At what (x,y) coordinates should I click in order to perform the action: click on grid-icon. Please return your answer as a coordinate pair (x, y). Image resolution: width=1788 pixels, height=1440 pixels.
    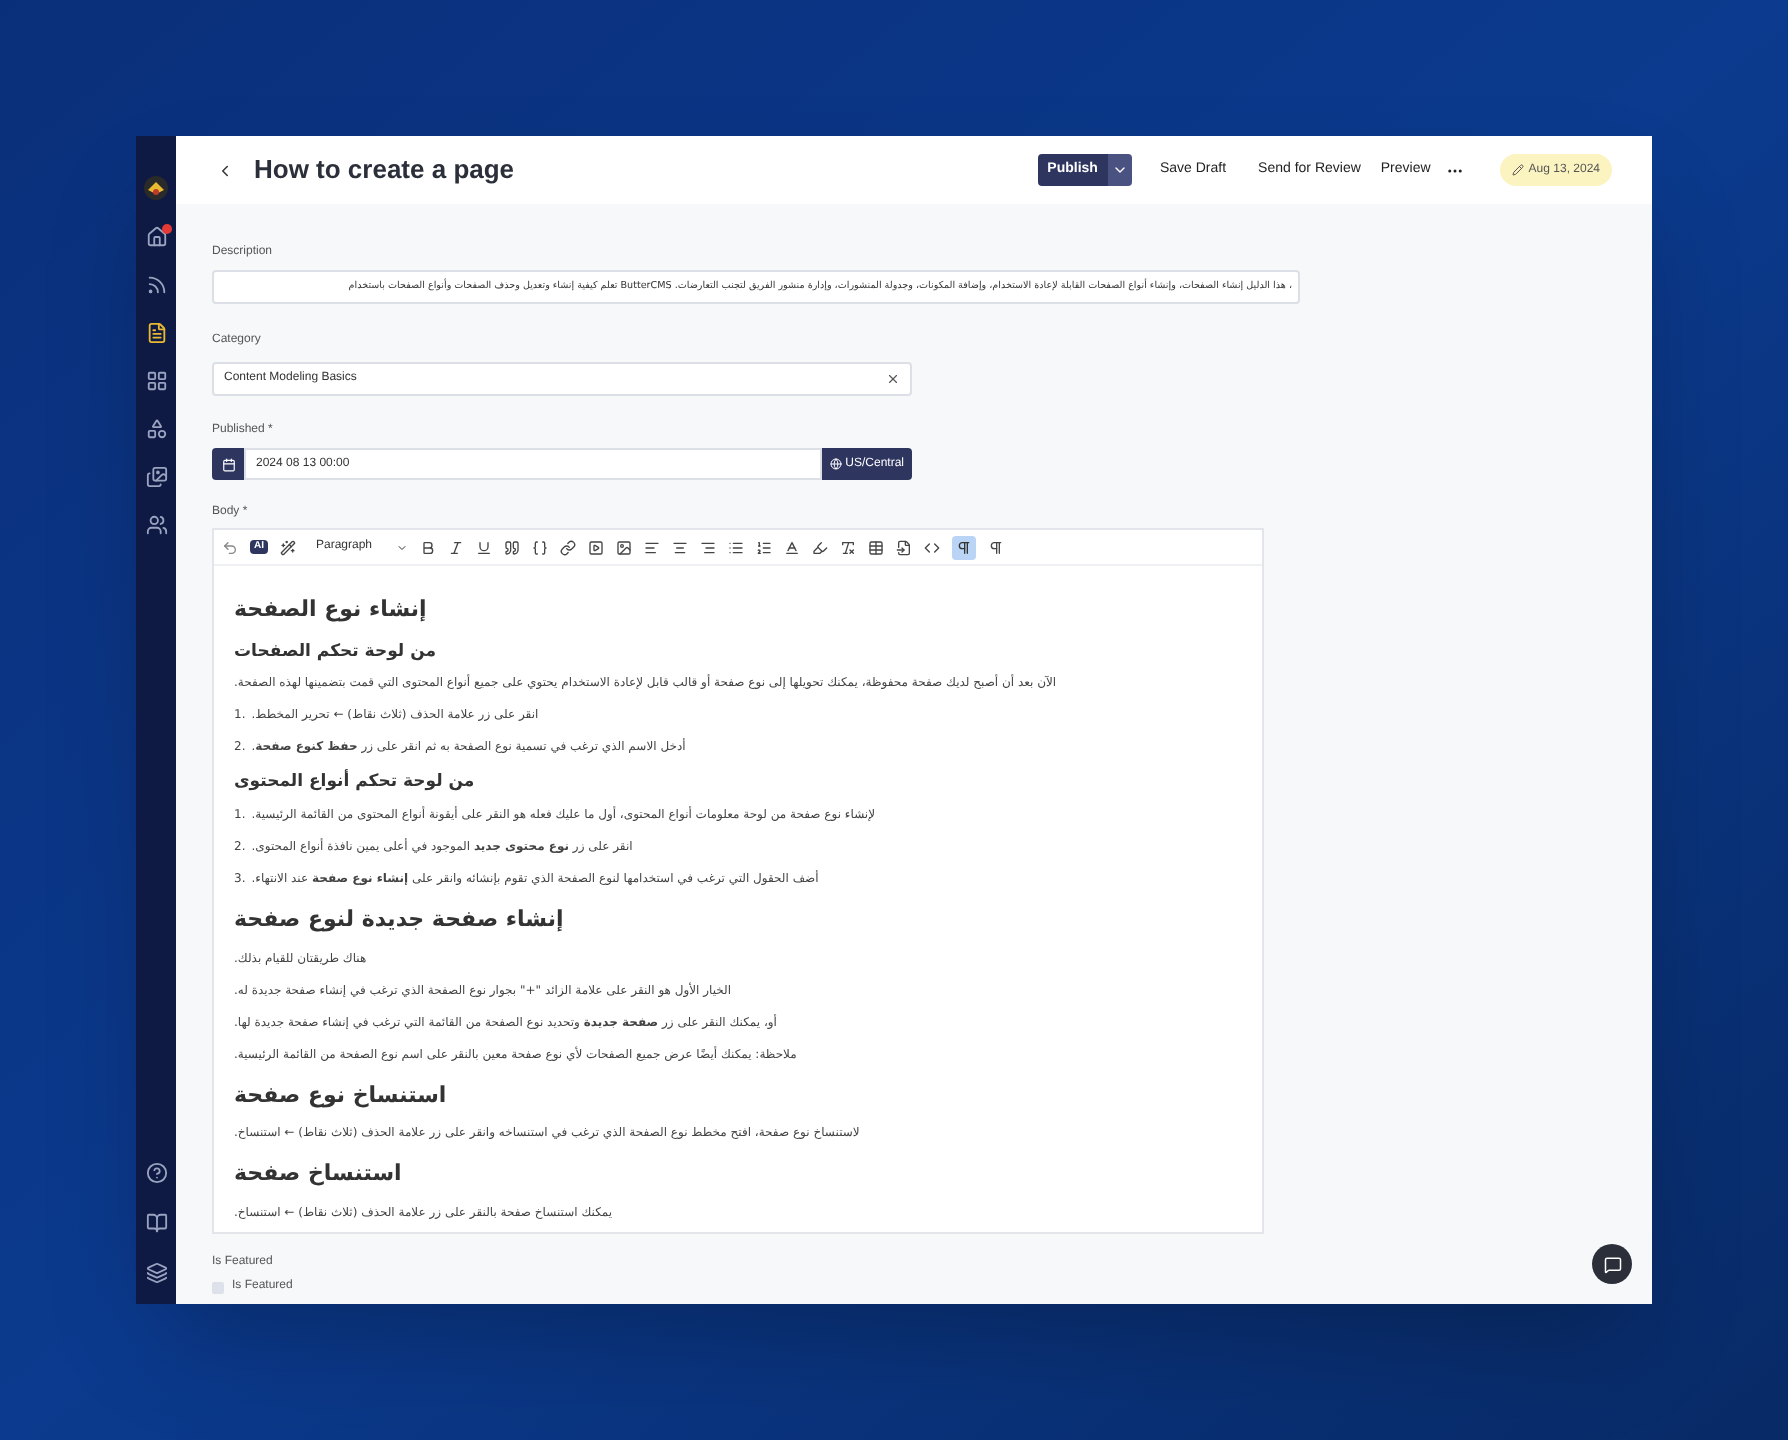
    Looking at the image, I should click on (156, 381).